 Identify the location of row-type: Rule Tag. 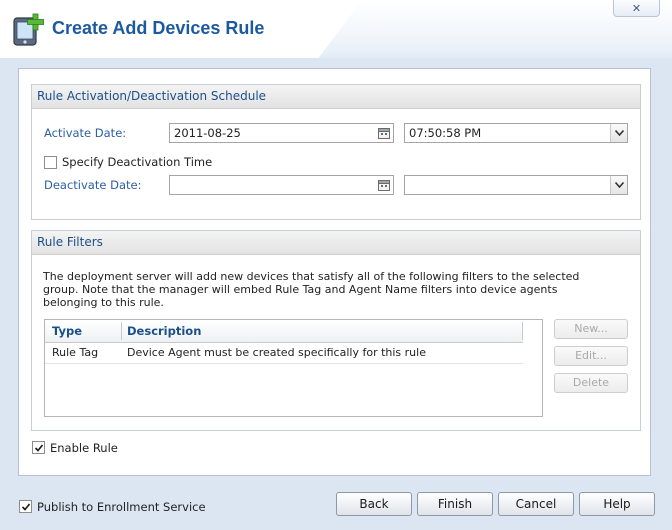
(75, 352).